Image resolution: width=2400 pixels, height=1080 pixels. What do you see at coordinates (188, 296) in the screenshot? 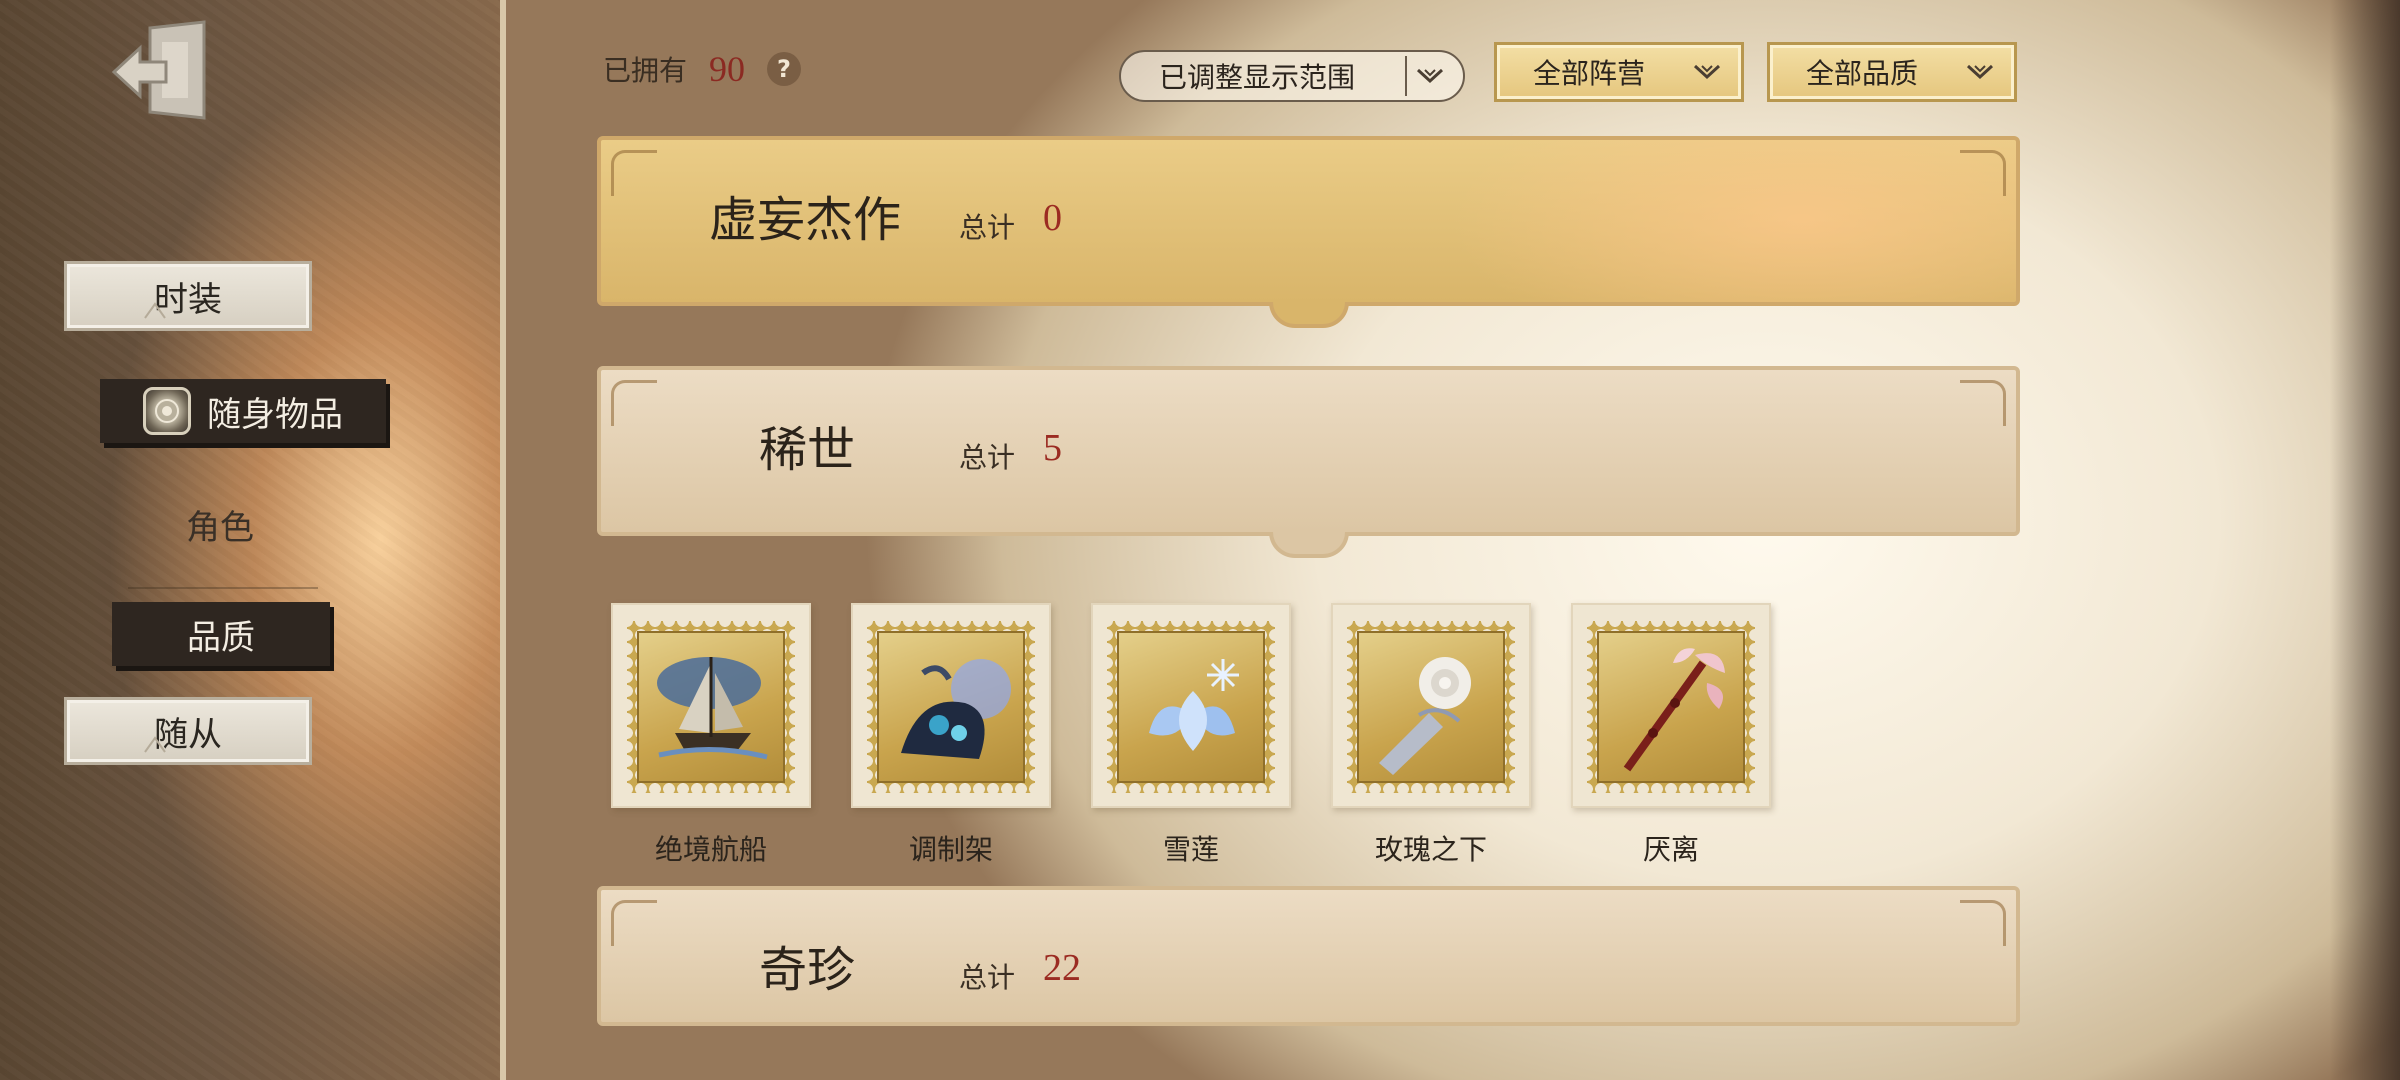
I see `sidebar-item-outfit: 时装` at bounding box center [188, 296].